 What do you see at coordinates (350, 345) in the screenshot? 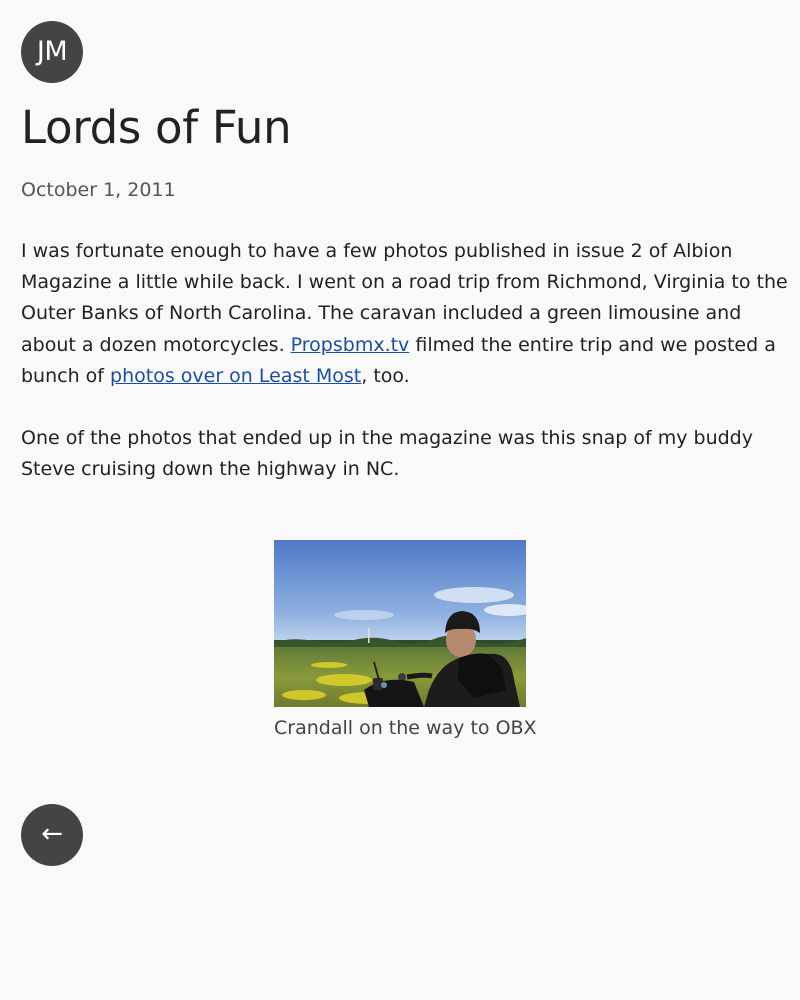
I see `propsbmx-link: Propsbmx.tv` at bounding box center [350, 345].